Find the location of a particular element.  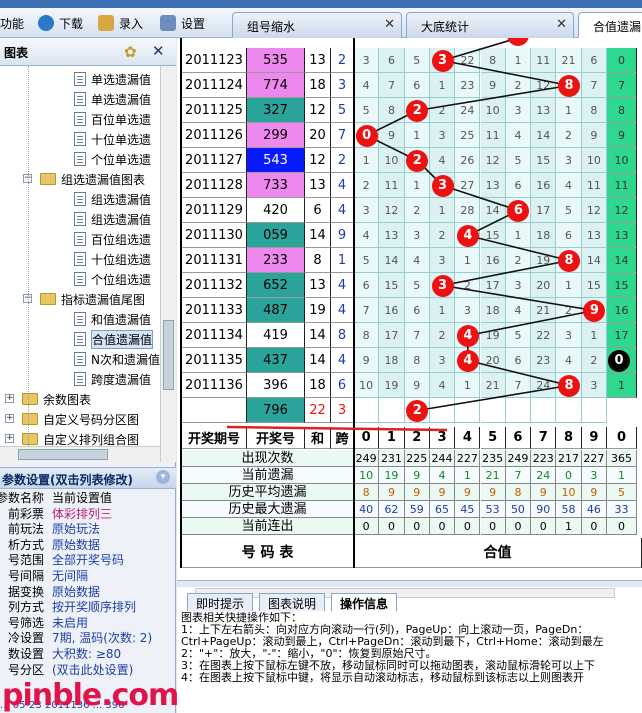

tree-item-label: 余数图表 is located at coordinates (67, 399).